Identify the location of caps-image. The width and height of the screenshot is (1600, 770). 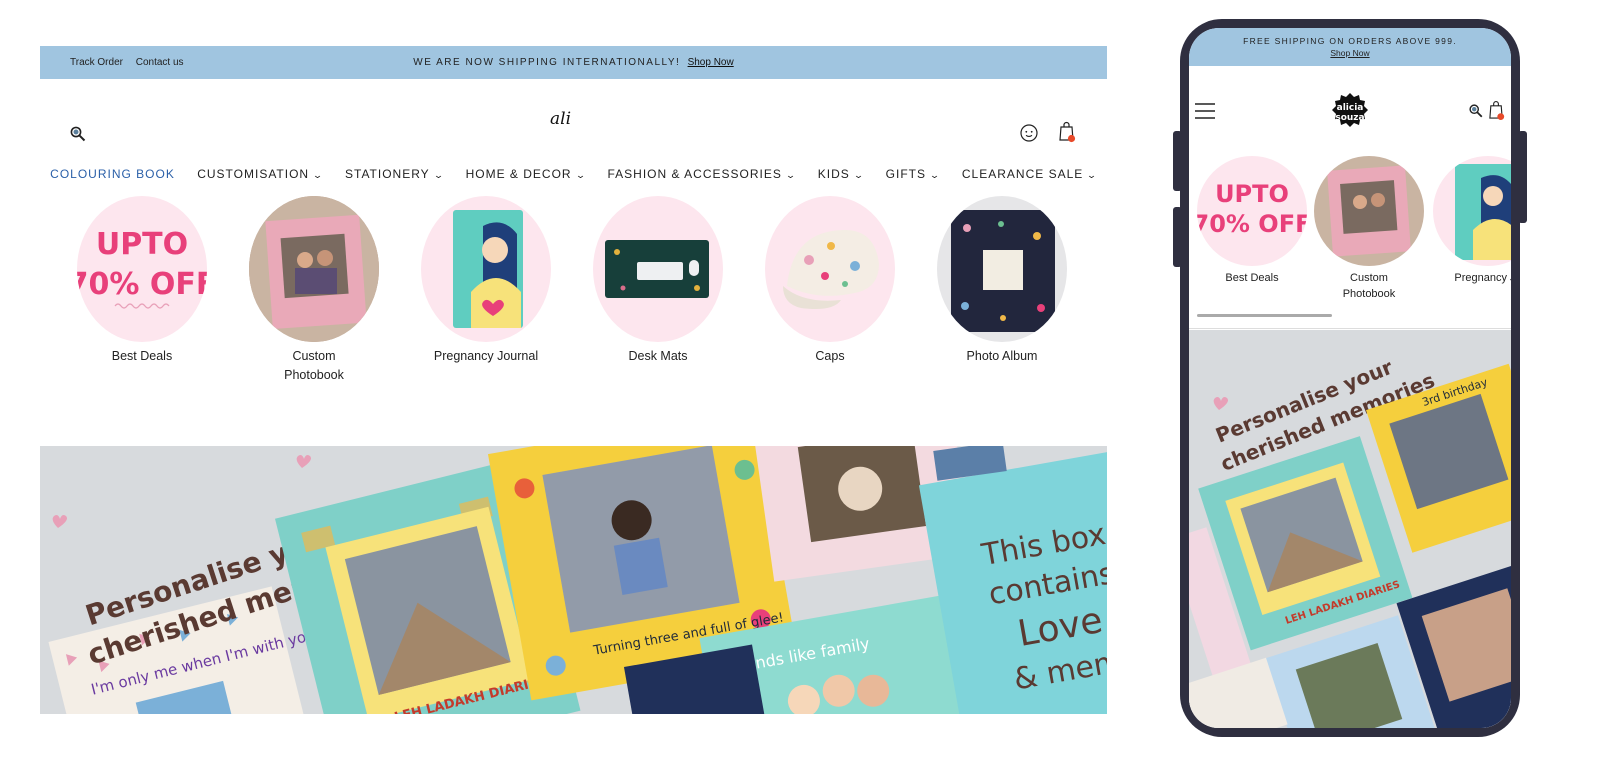
(830, 269).